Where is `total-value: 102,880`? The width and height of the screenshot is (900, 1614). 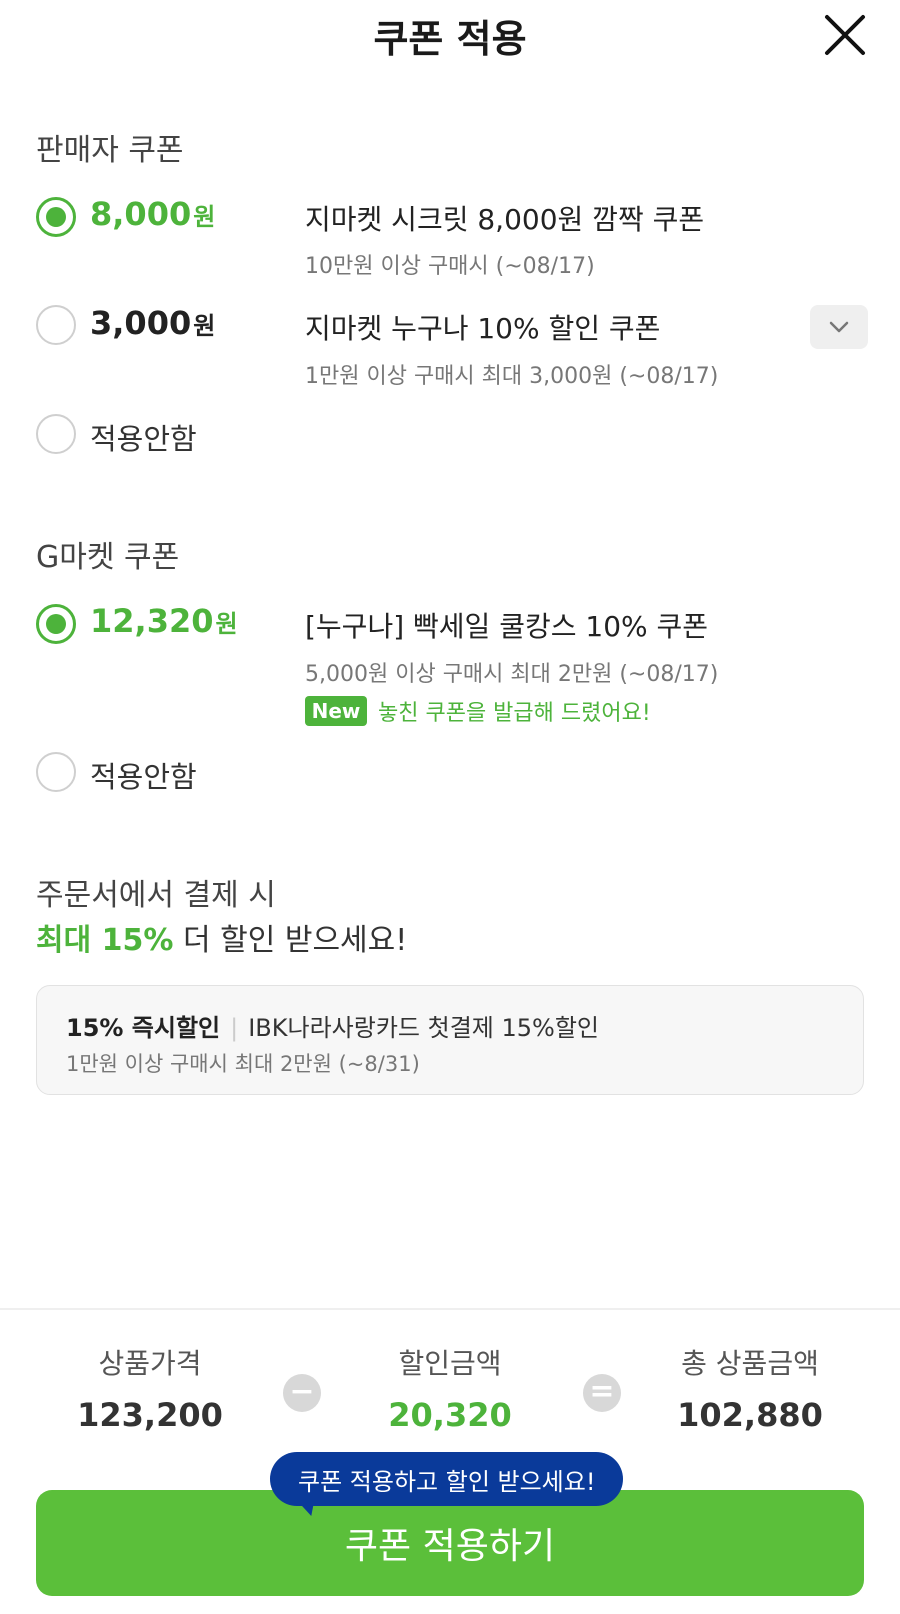
total-value: 102,880 is located at coordinates (750, 1415).